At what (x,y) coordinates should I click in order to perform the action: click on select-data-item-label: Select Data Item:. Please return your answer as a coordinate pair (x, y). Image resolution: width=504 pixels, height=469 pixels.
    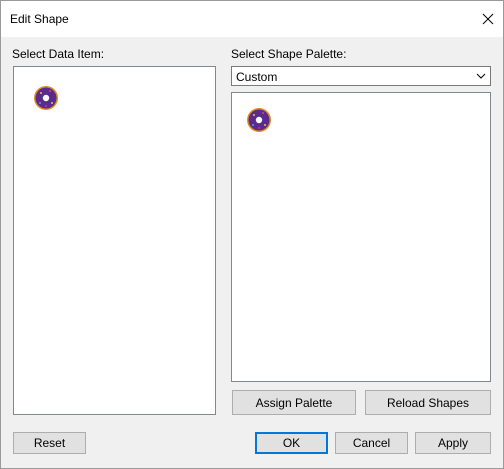
    Looking at the image, I should click on (58, 54).